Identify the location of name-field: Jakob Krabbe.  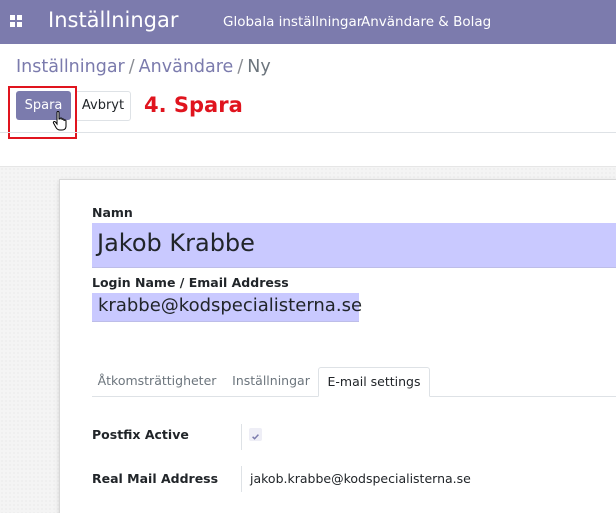
(354, 245).